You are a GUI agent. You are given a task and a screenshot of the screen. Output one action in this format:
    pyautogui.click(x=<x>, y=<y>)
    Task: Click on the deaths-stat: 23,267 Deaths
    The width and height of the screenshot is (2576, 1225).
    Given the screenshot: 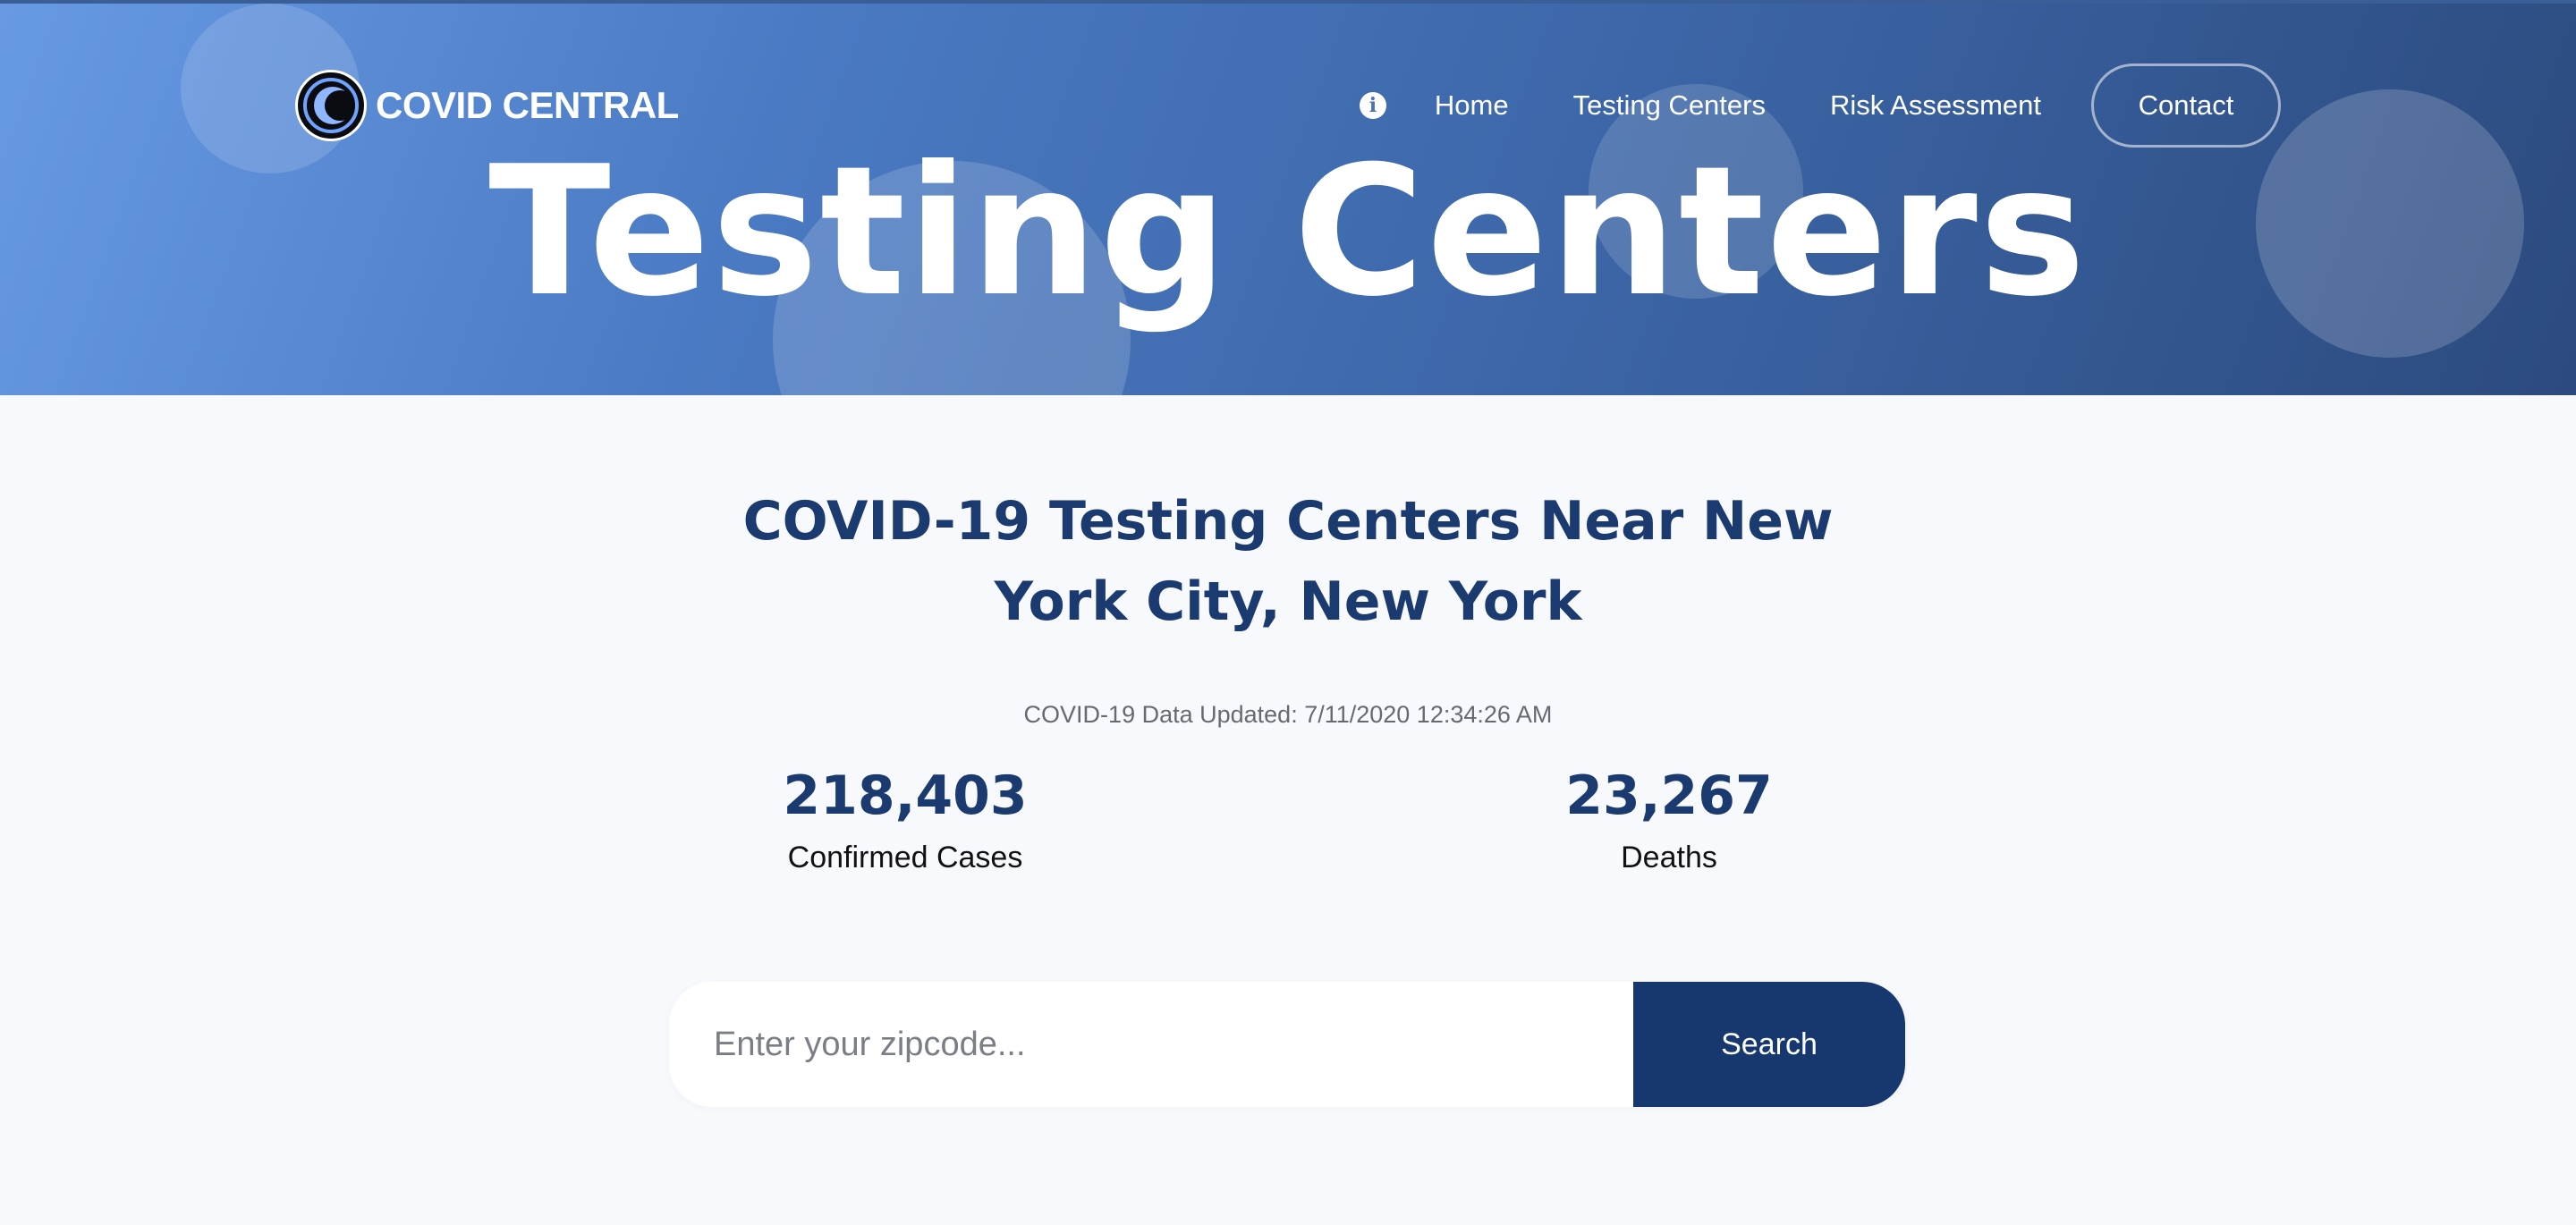 What is the action you would take?
    pyautogui.click(x=1669, y=817)
    